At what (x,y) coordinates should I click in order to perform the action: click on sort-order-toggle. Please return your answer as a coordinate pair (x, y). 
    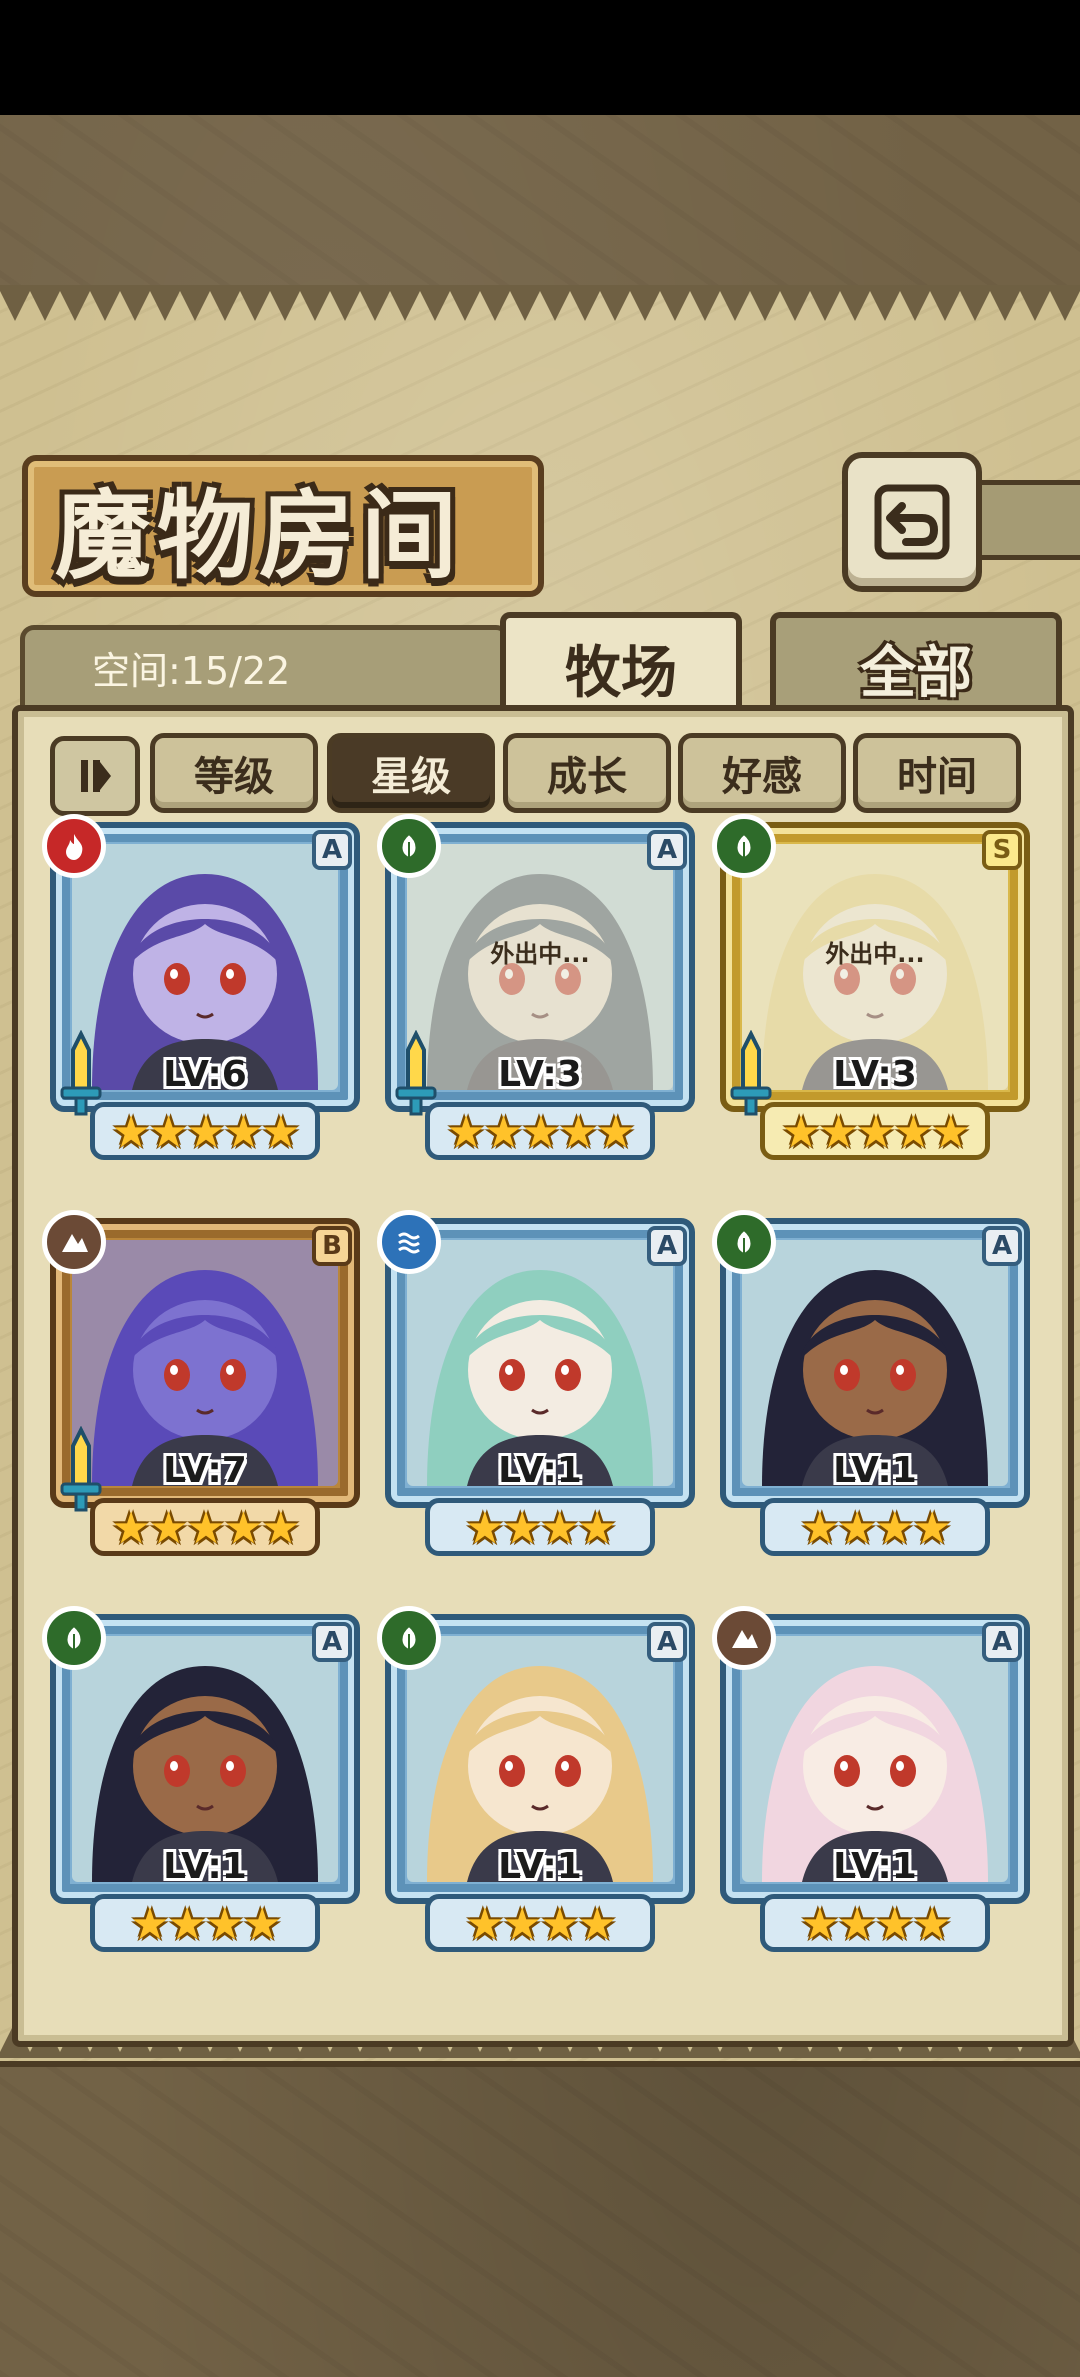
    Looking at the image, I should click on (95, 776).